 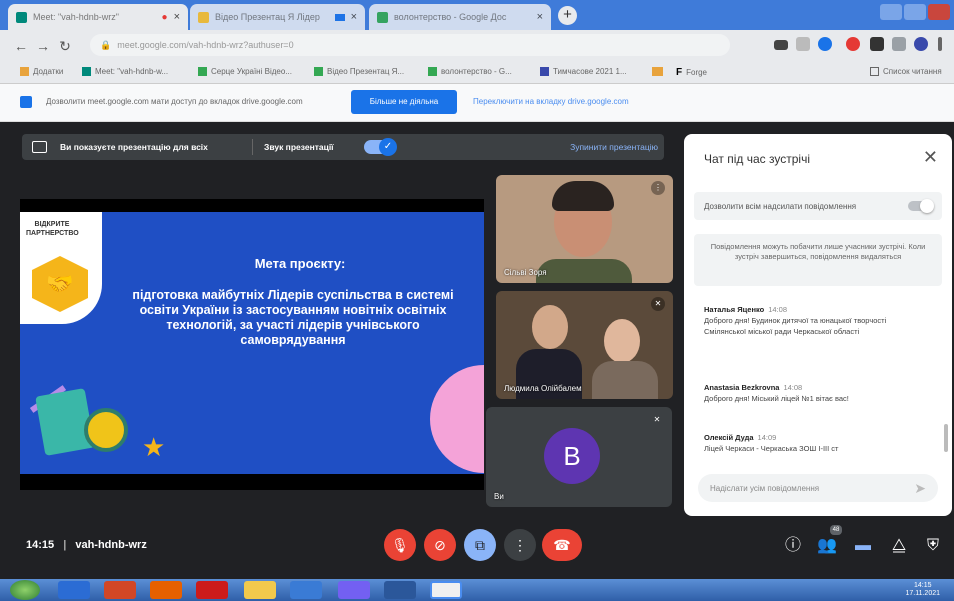 I want to click on host-controls-icon: ⛨, so click(x=933, y=546).